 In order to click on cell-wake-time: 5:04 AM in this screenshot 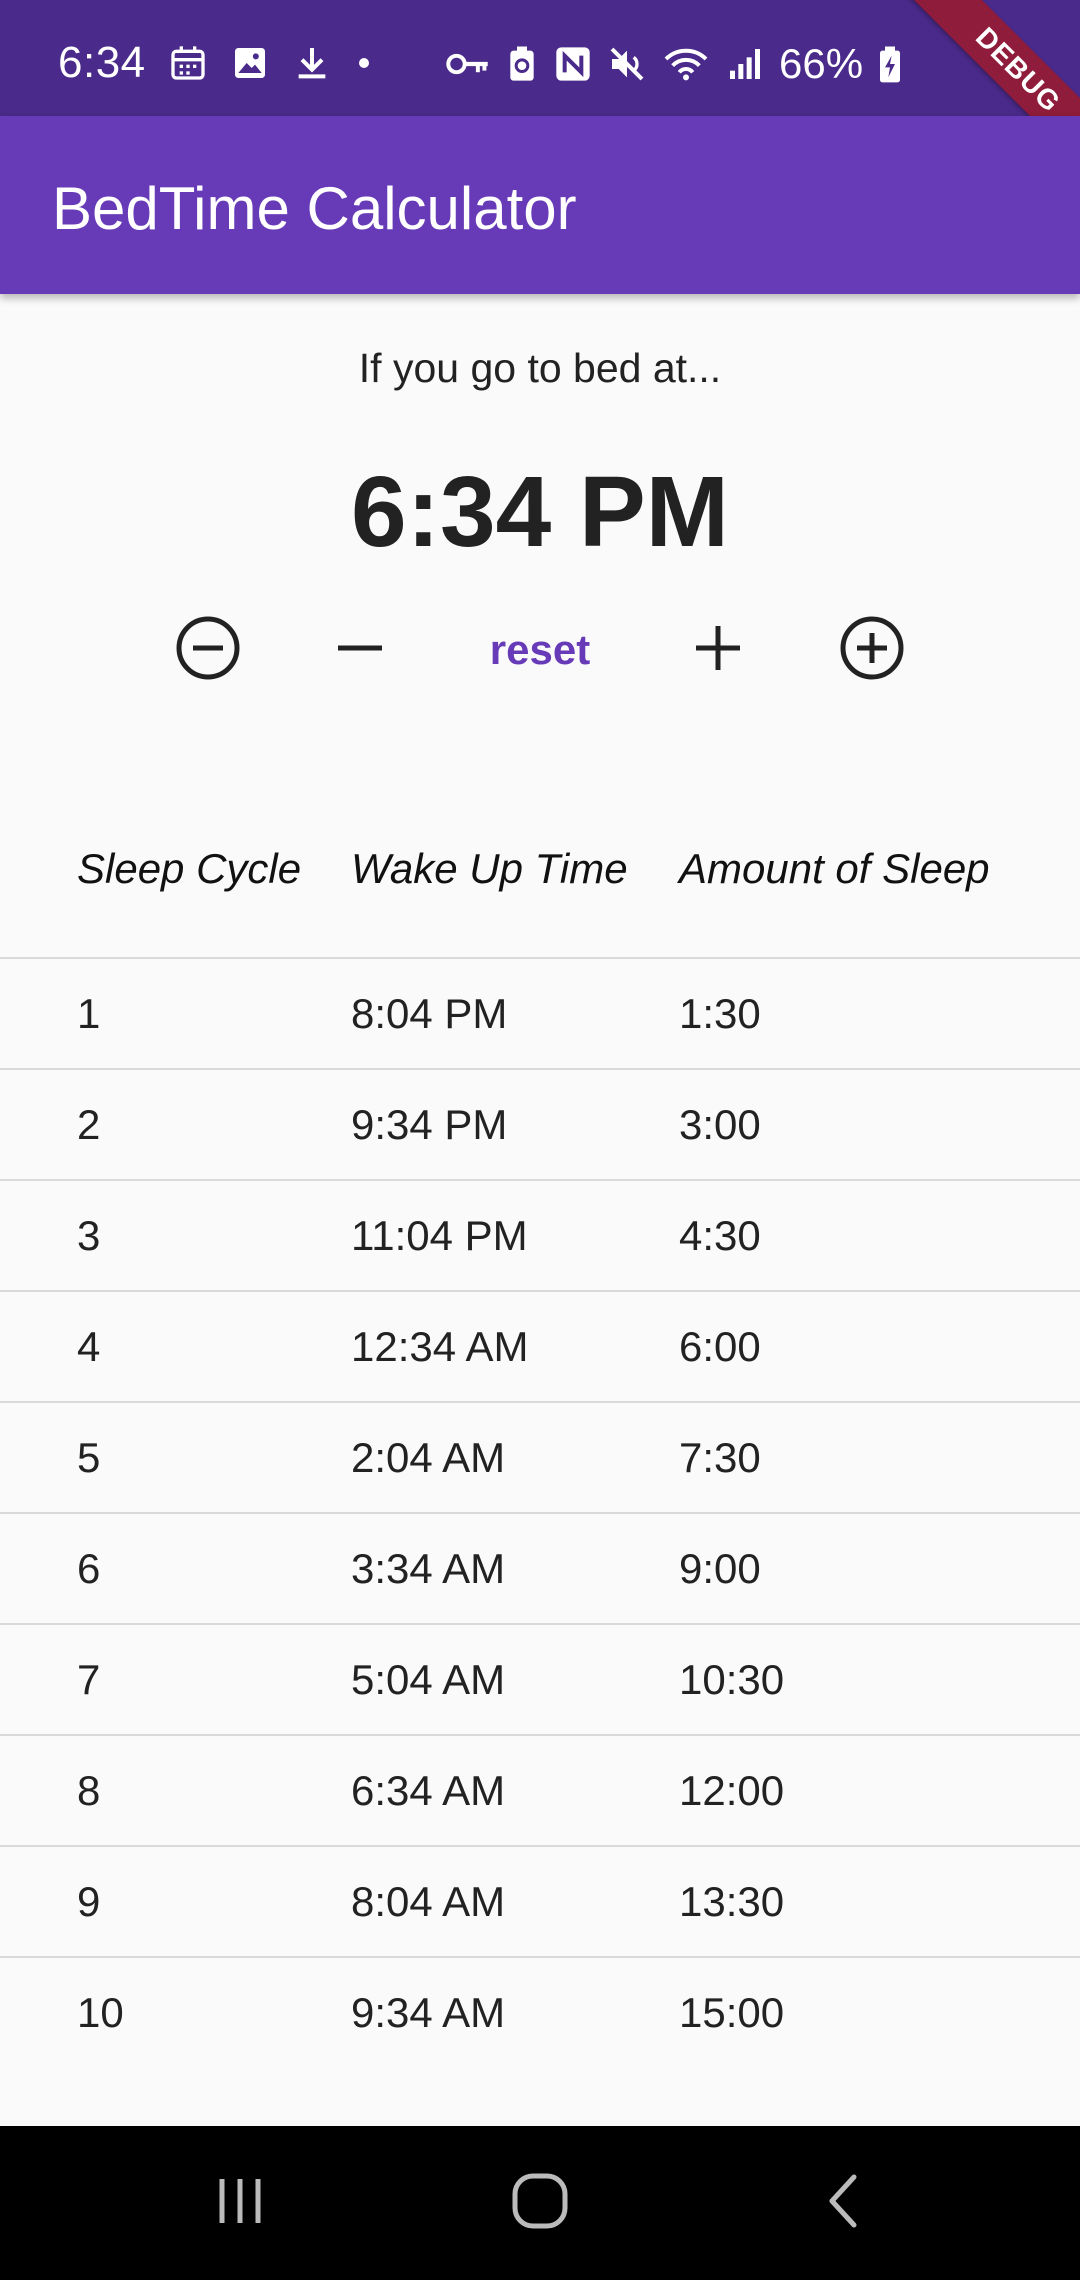, I will do `click(428, 1679)`.